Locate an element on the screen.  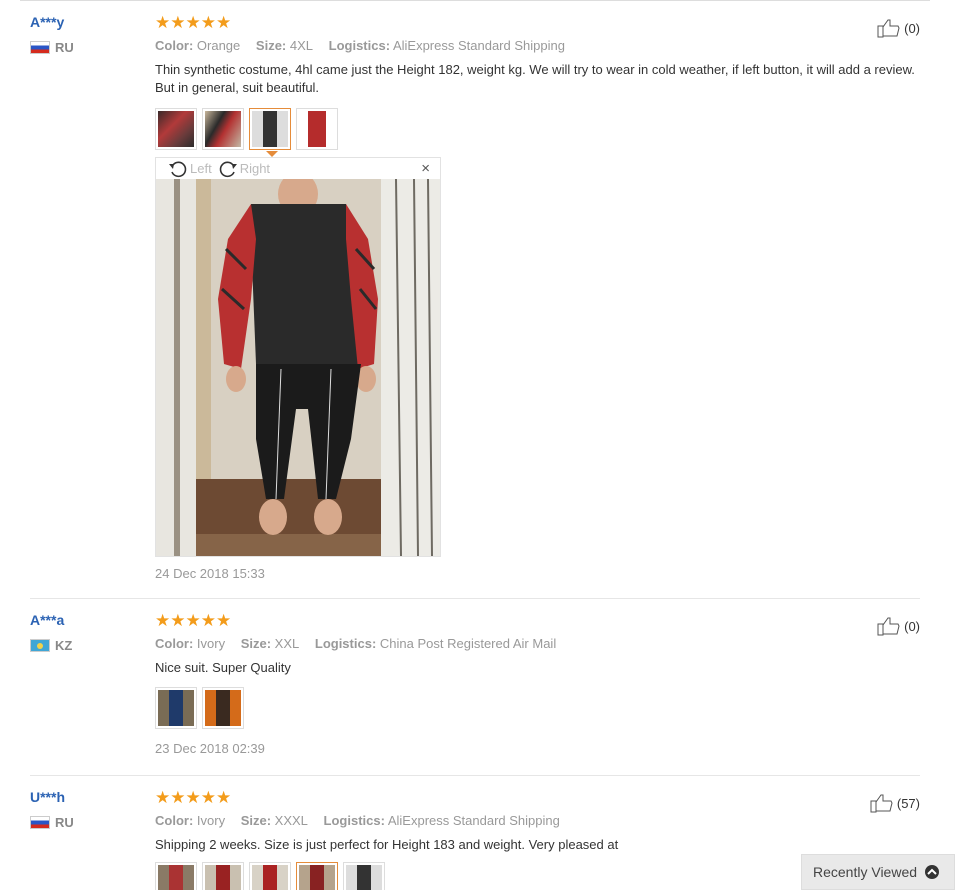
reviewer-country: KZ is located at coordinates (85, 645).